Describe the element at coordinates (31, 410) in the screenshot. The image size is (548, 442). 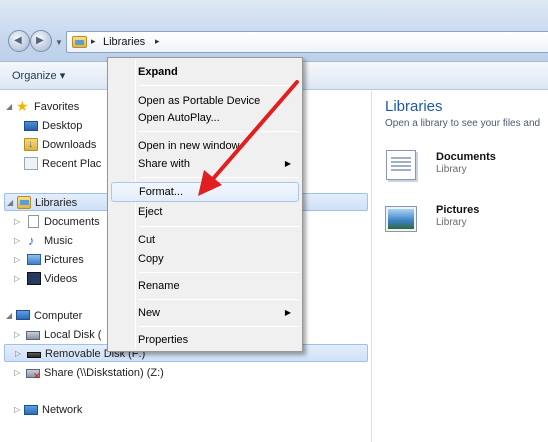
I see `network-icon` at that location.